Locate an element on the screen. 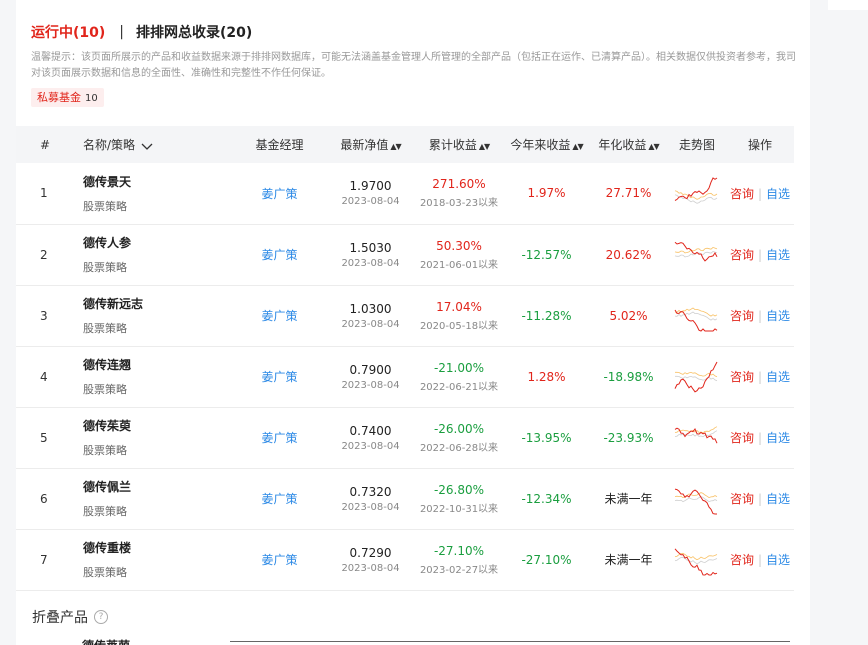 The width and height of the screenshot is (868, 645). row-index: 7 is located at coordinates (44, 559).